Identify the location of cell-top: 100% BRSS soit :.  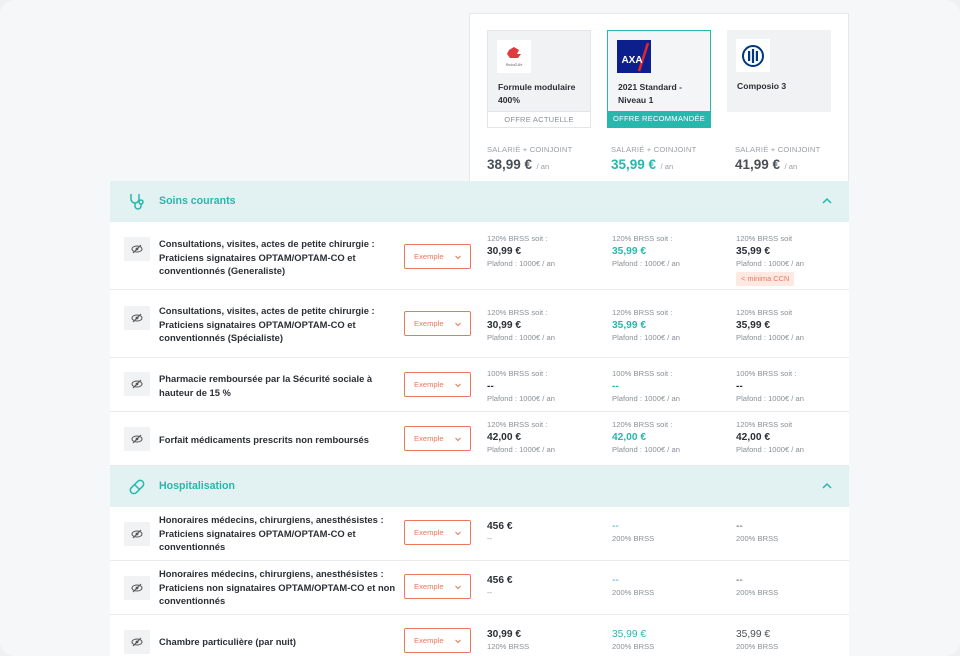
(766, 373).